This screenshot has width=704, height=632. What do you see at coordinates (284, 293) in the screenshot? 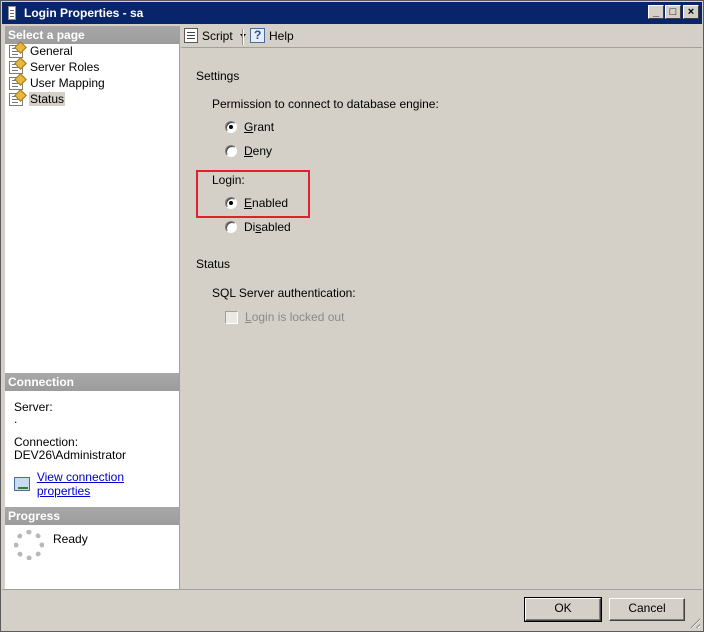
I see `sql-auth-label: SQL Server authentication:` at bounding box center [284, 293].